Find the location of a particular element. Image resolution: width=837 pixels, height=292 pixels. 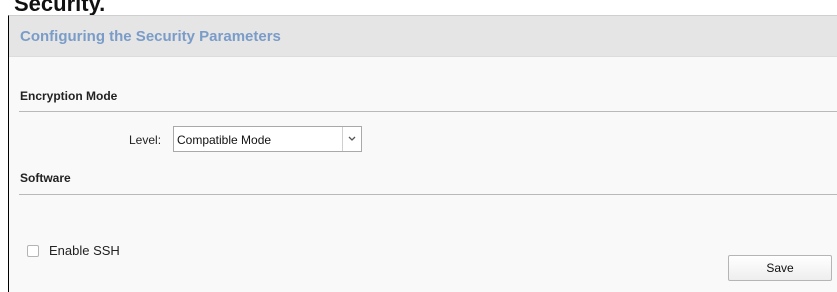

chevron-down-icon is located at coordinates (352, 138).